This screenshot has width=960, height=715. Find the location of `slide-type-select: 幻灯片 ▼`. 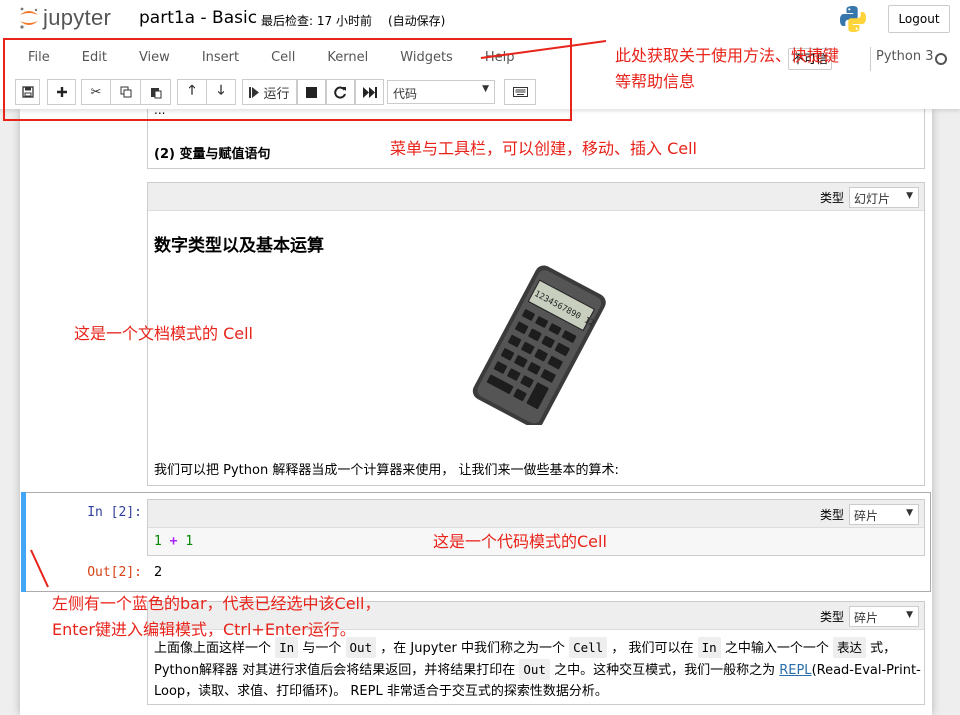

slide-type-select: 幻灯片 ▼ is located at coordinates (884, 197).